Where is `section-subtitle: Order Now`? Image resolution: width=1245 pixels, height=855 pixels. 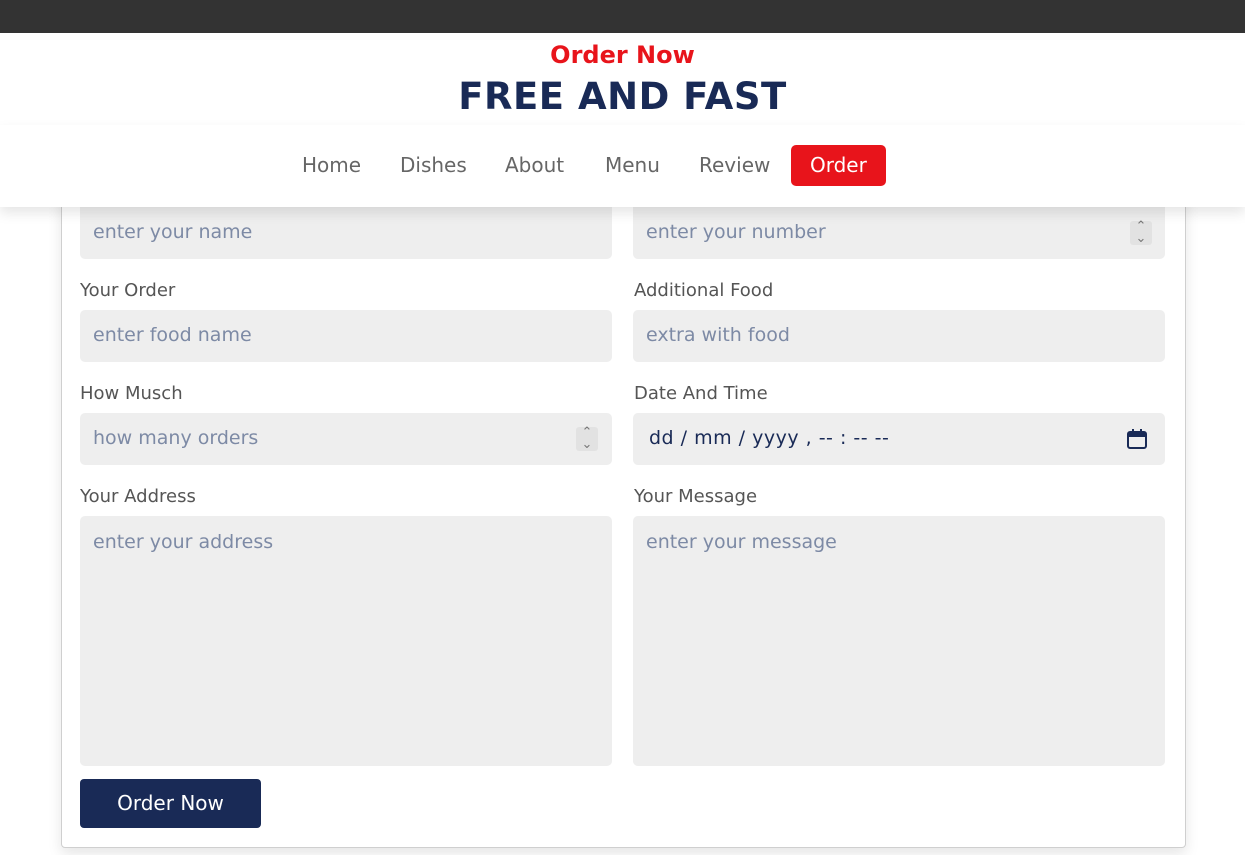 section-subtitle: Order Now is located at coordinates (622, 55).